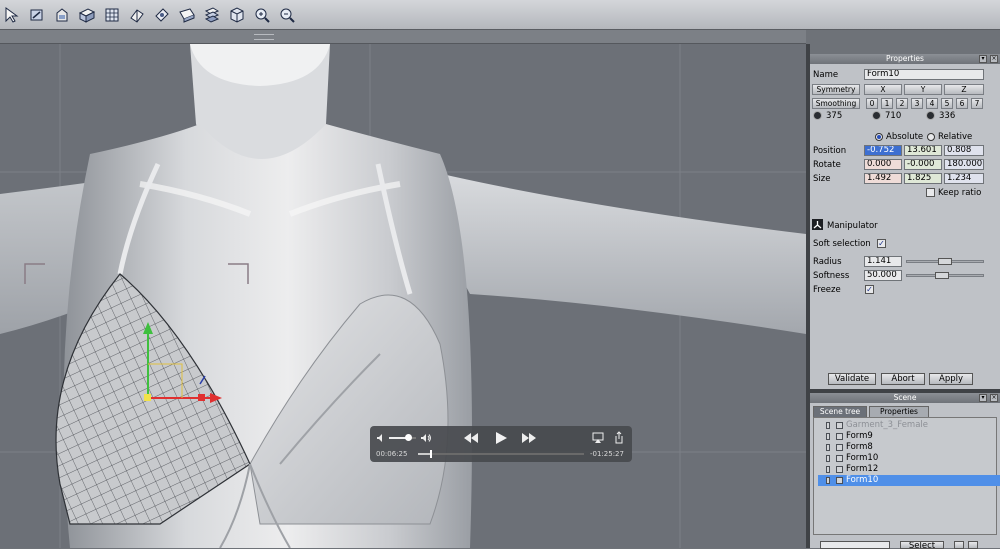  What do you see at coordinates (836, 103) in the screenshot?
I see `smoothing-button: Smoothing` at bounding box center [836, 103].